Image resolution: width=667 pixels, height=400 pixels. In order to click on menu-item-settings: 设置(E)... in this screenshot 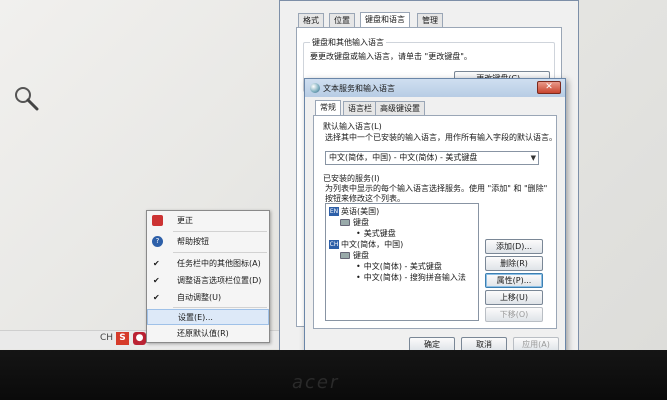, I will do `click(208, 317)`.